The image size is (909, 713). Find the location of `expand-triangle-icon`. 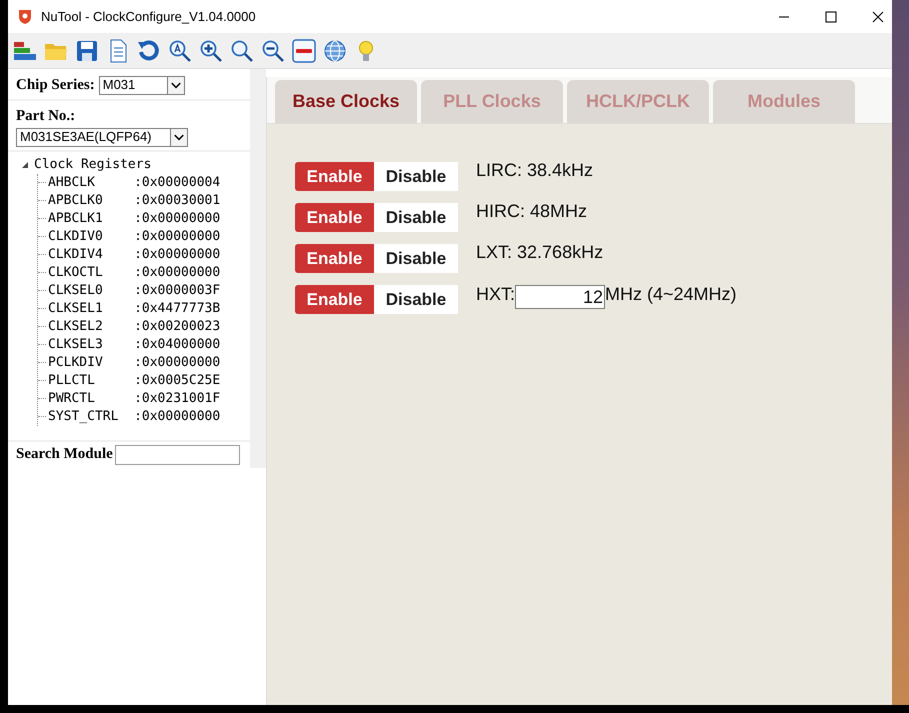

expand-triangle-icon is located at coordinates (25, 165).